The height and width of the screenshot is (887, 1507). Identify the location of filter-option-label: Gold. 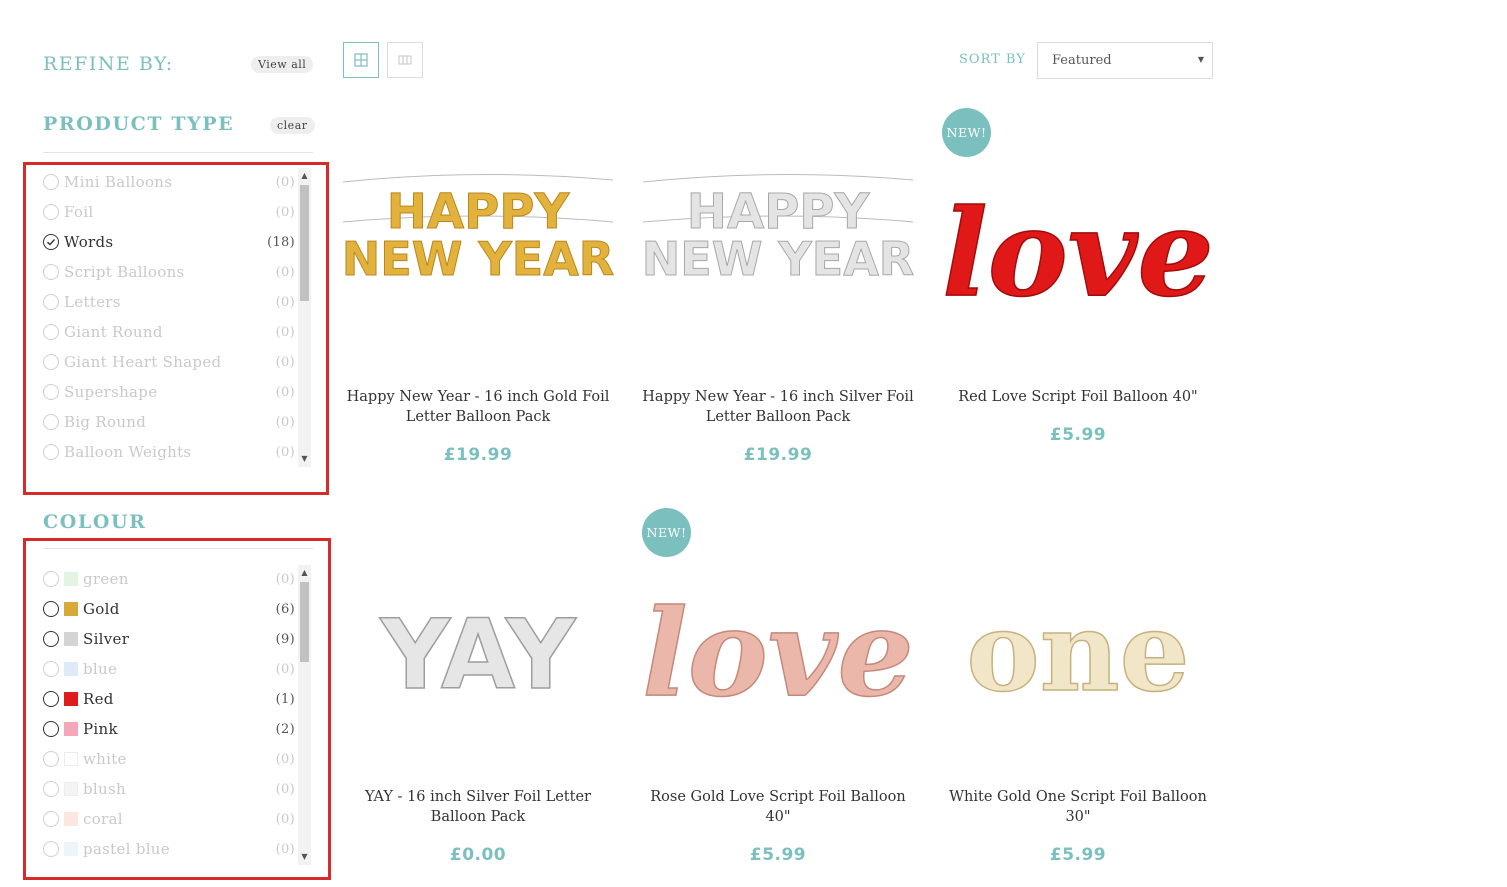
(101, 609).